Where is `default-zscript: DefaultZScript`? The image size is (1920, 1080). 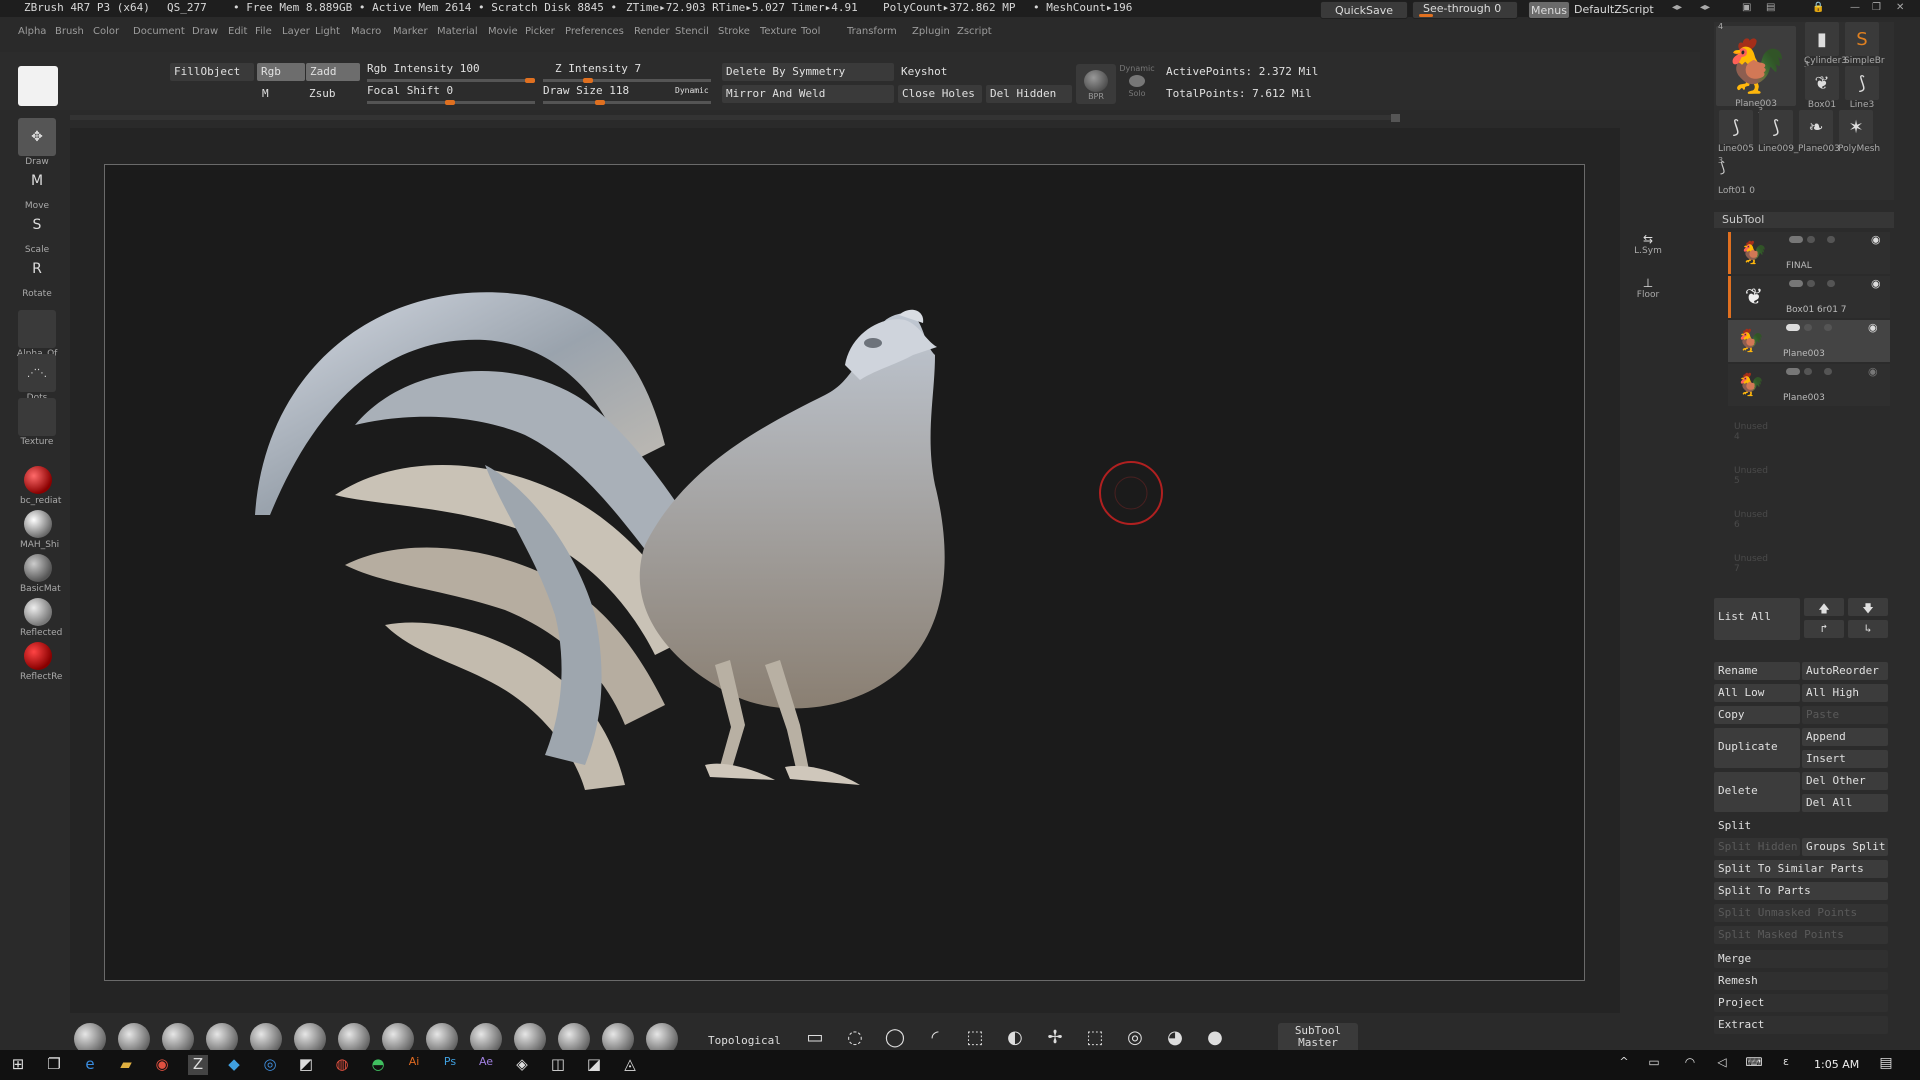
default-zscript: DefaultZScript is located at coordinates (1614, 9).